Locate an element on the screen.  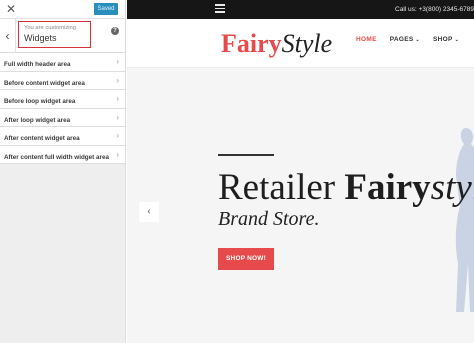
widget-area-item: After content widget area › is located at coordinates (62, 136).